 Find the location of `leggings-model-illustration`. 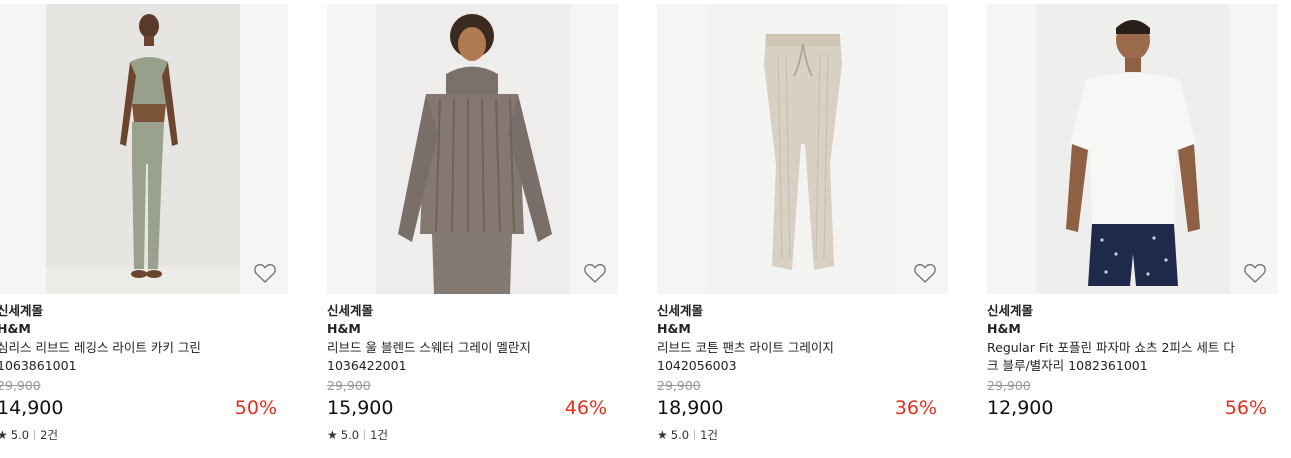

leggings-model-illustration is located at coordinates (143, 149).